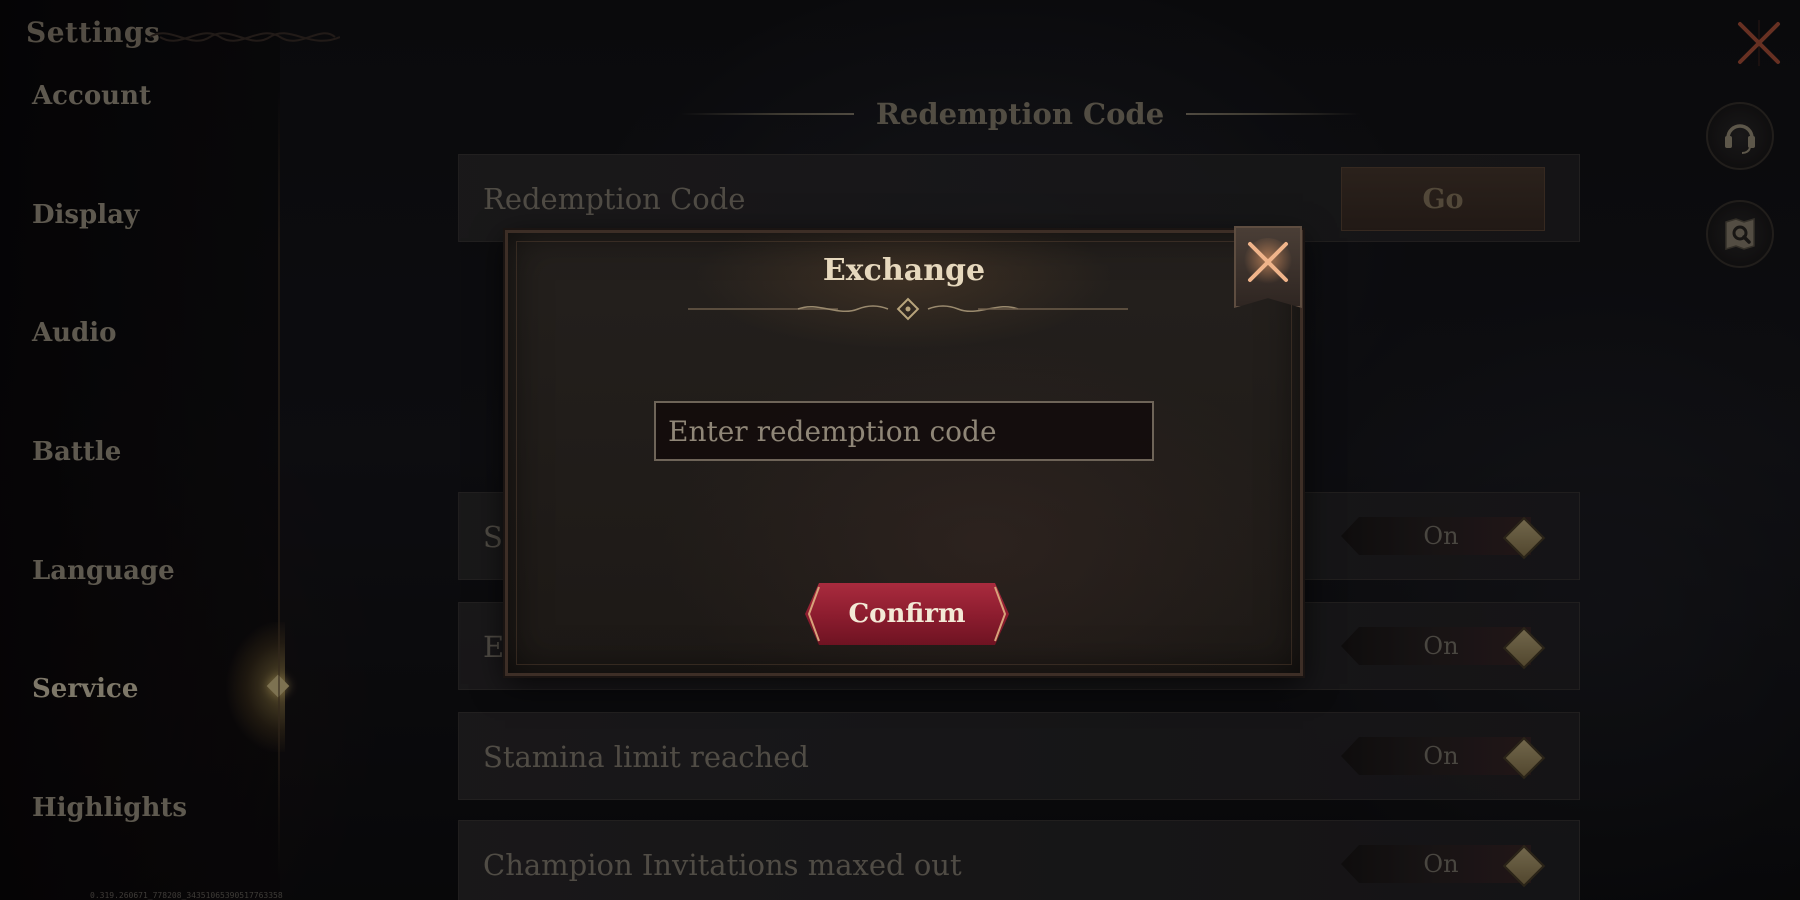  What do you see at coordinates (908, 309) in the screenshot?
I see `title-ornament-icon` at bounding box center [908, 309].